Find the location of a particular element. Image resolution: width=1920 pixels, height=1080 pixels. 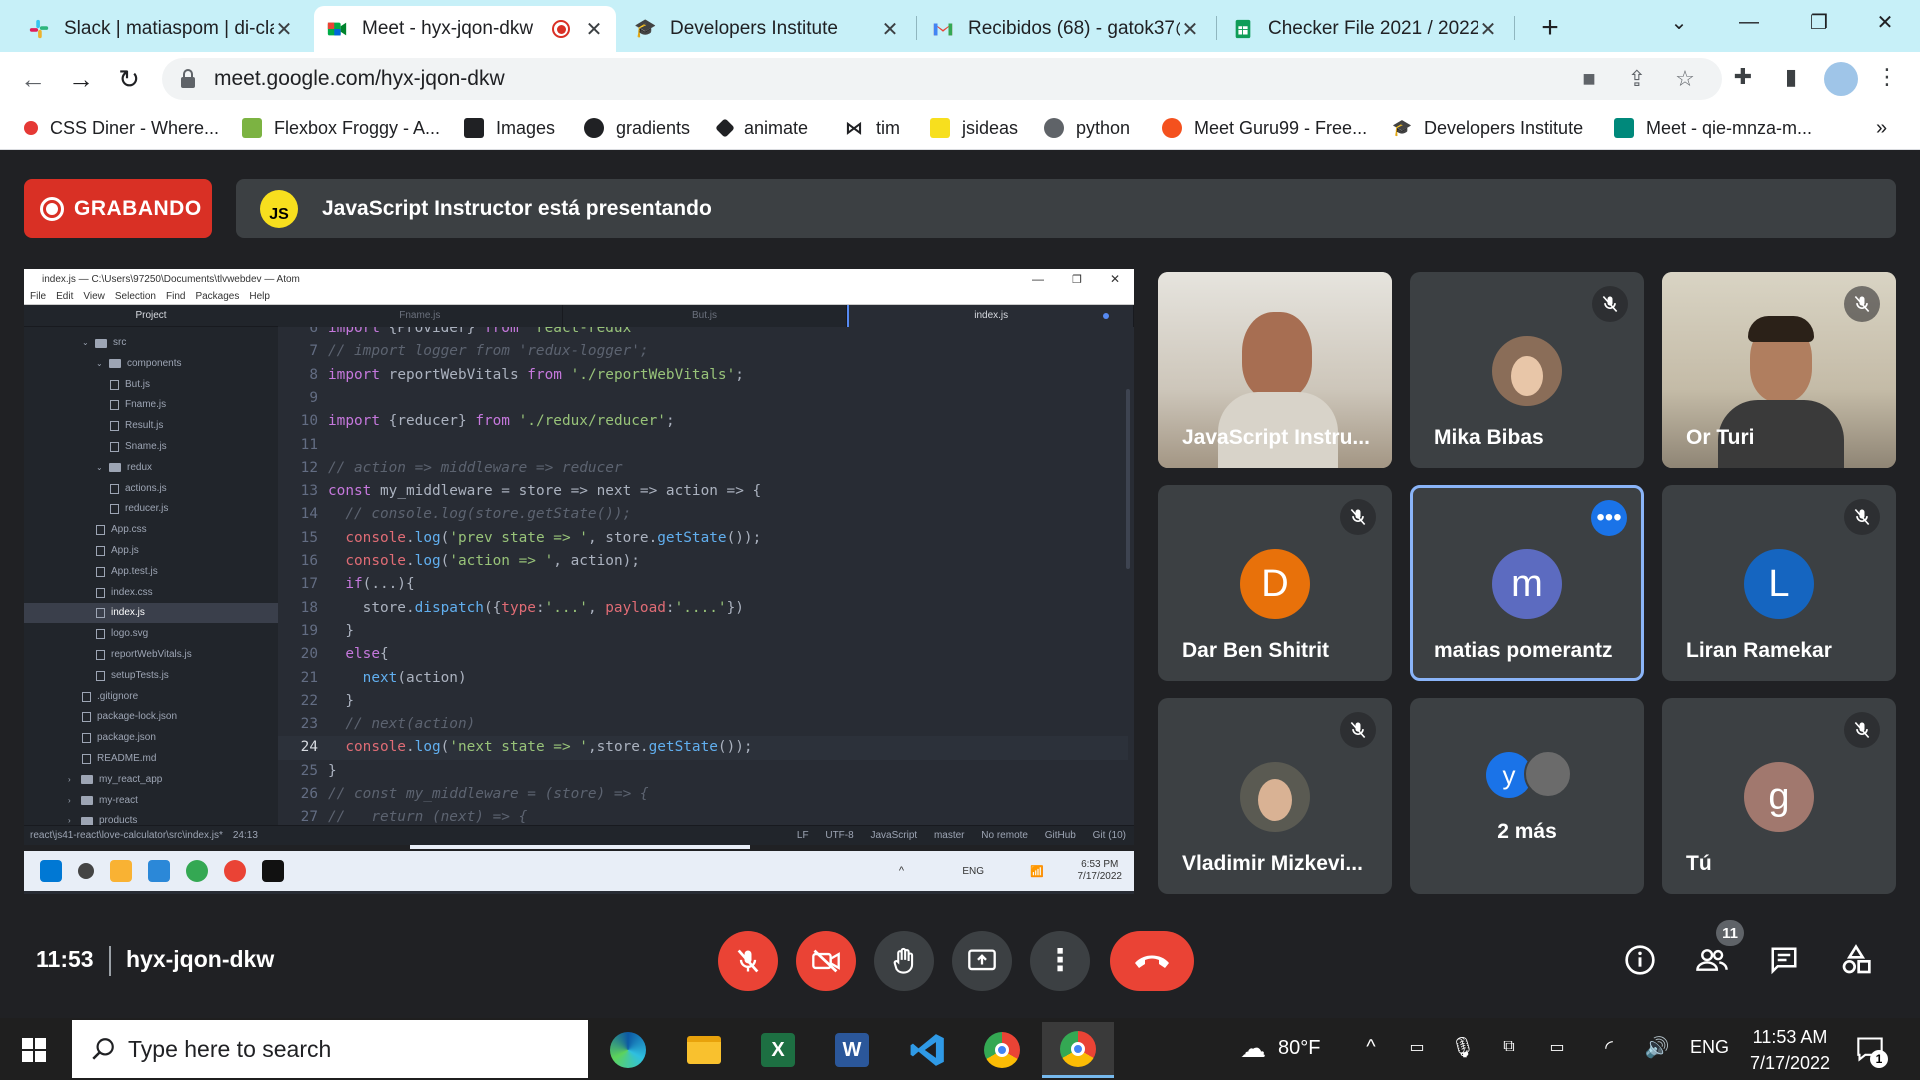

participant-tile: D Dar Ben Shitrit is located at coordinates (1275, 583).